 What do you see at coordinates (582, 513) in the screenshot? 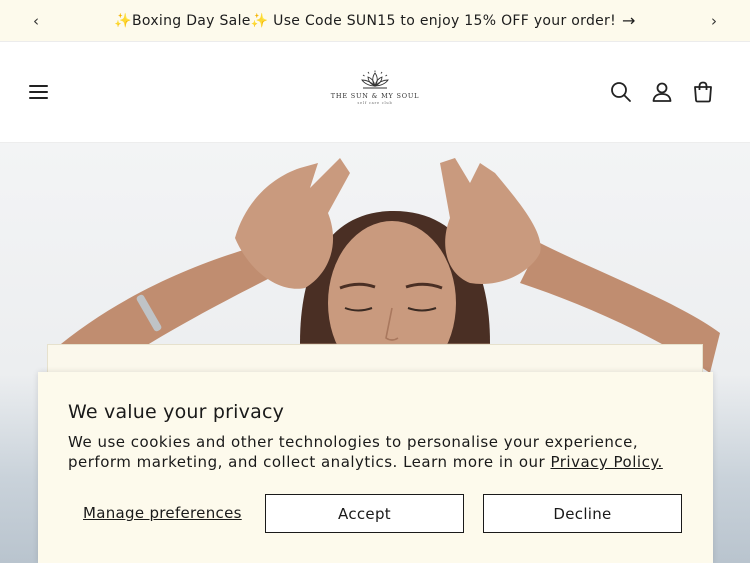
I see `decline-button: Decline` at bounding box center [582, 513].